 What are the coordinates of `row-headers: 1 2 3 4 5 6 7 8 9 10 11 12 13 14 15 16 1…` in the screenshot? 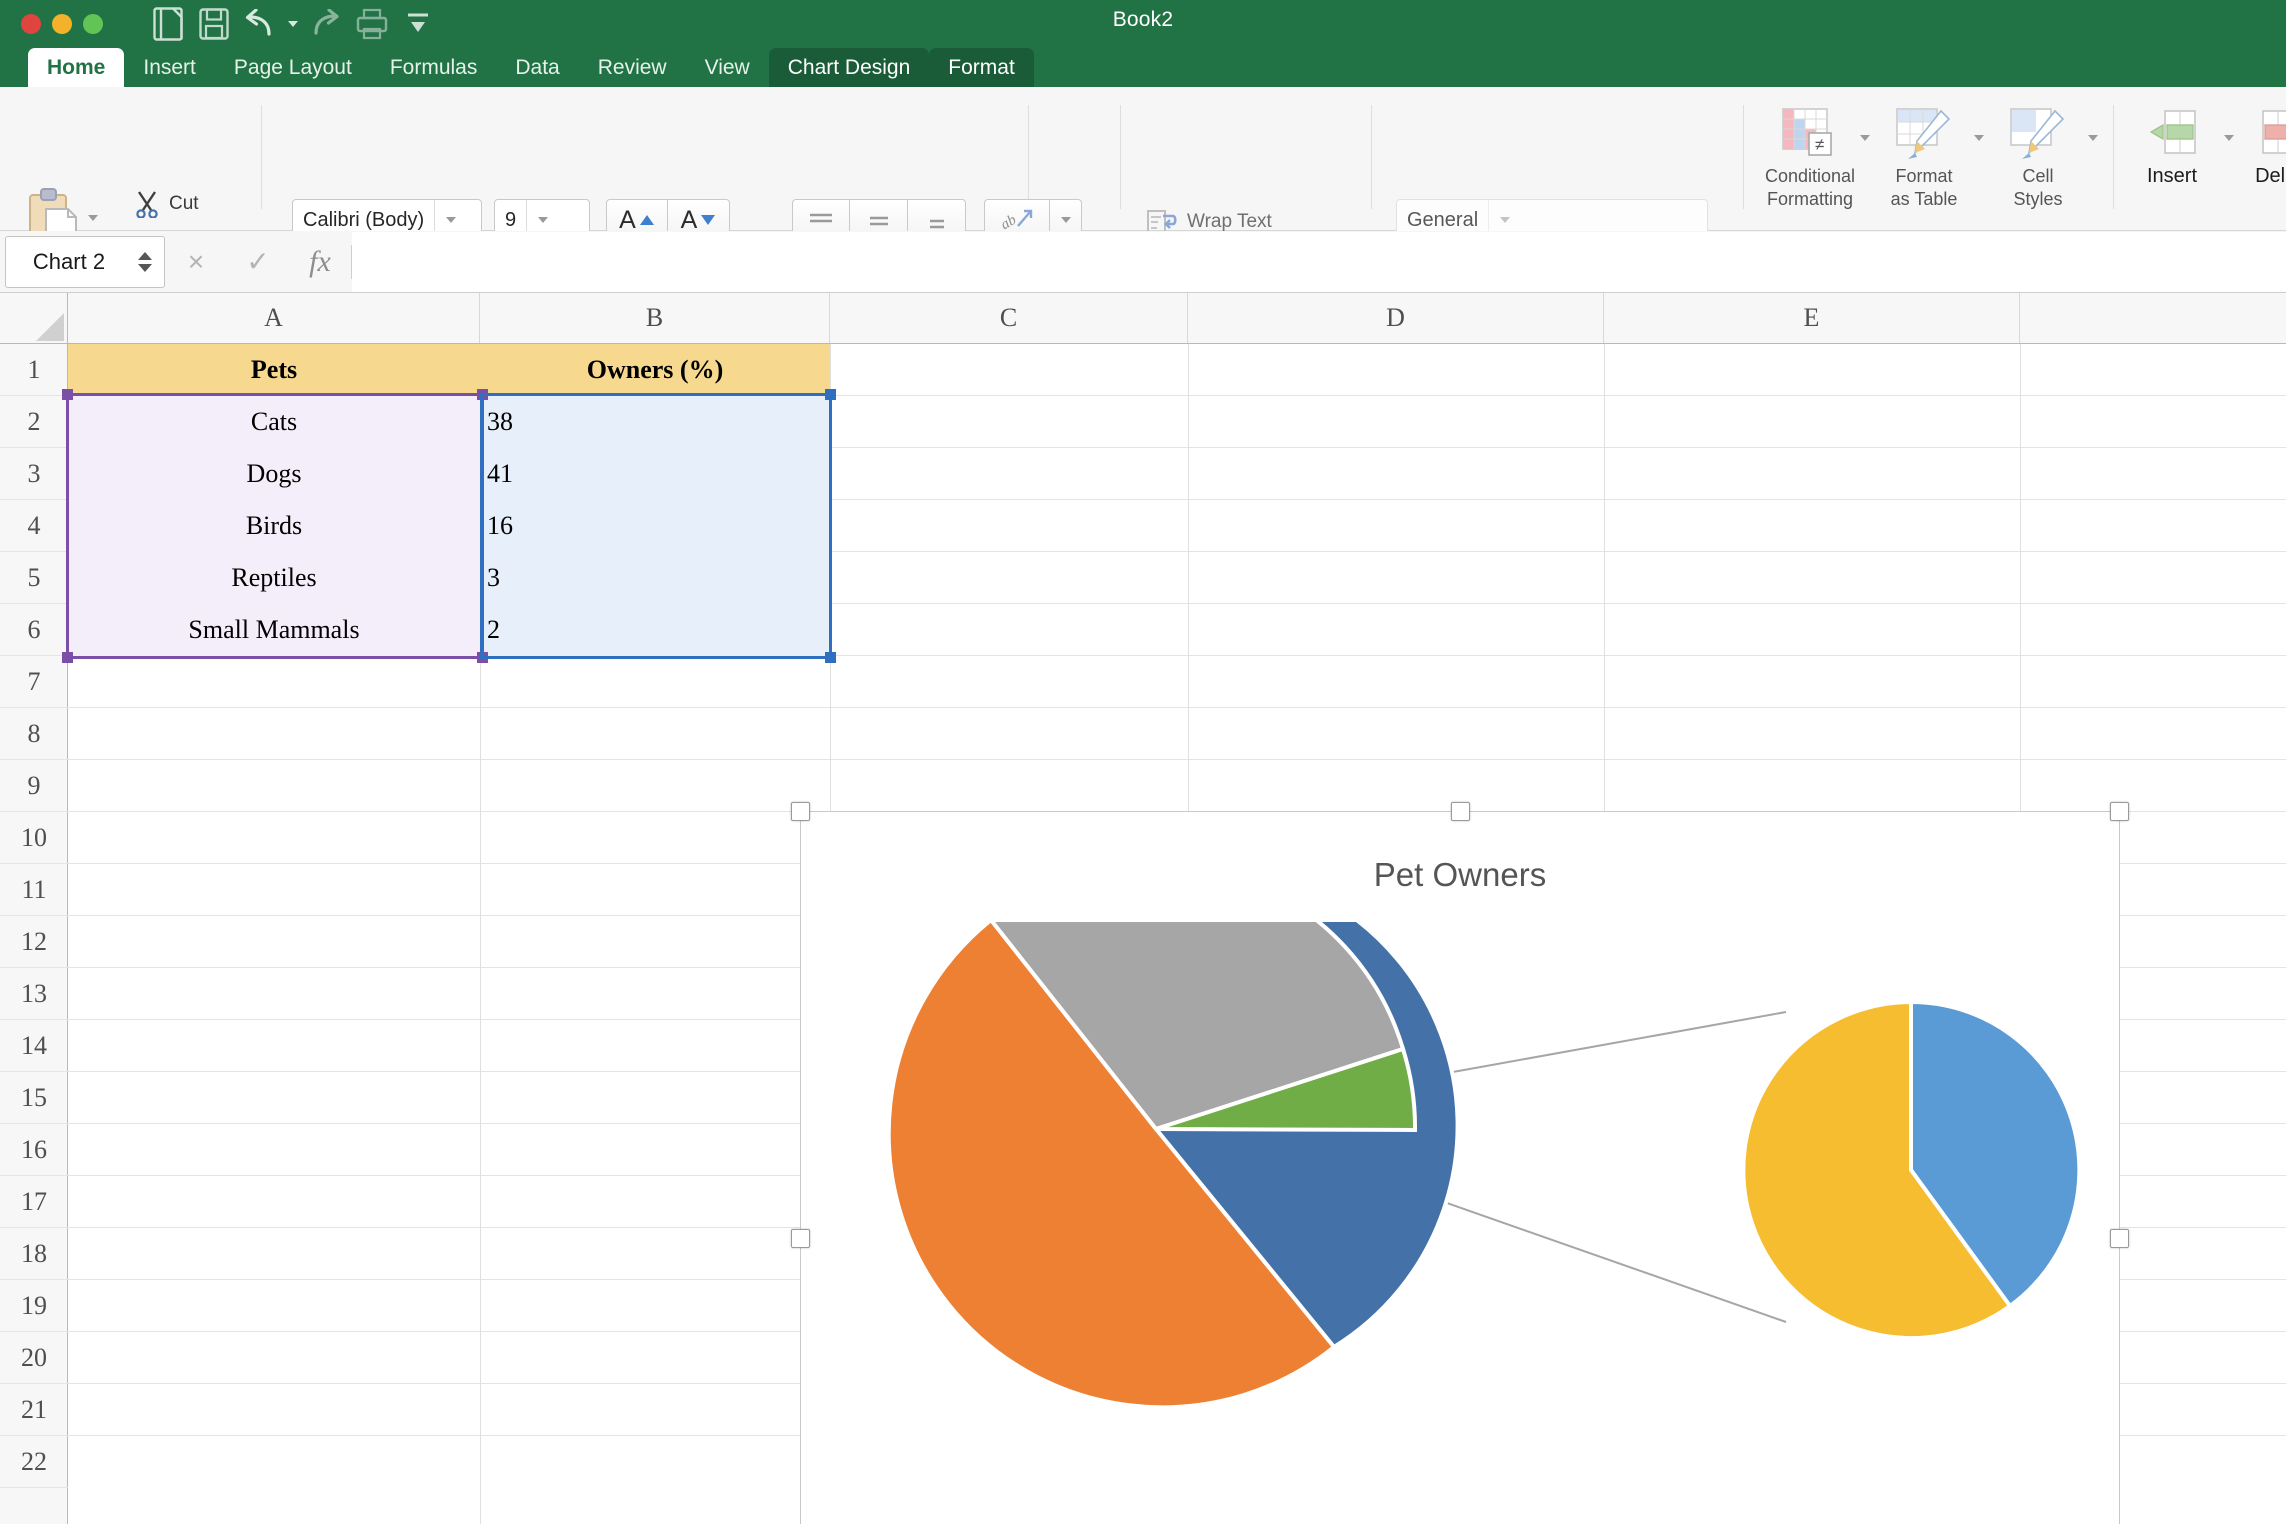 It's located at (34, 934).